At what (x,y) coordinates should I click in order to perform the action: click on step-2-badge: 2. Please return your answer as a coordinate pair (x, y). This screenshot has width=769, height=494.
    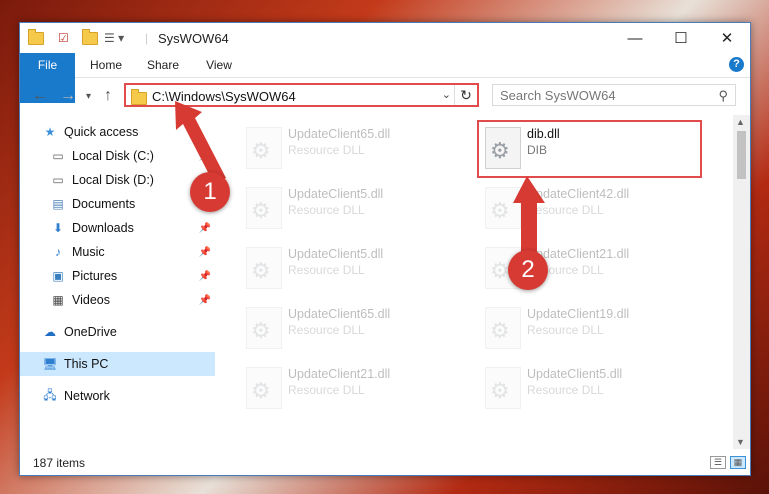
    Looking at the image, I should click on (528, 270).